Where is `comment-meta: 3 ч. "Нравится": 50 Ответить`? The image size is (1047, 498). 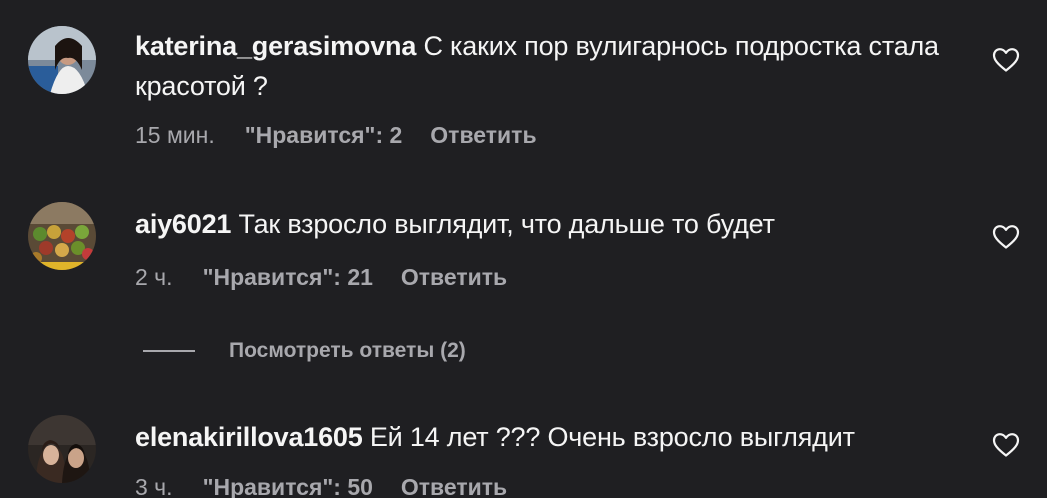 comment-meta: 3 ч. "Нравится": 50 Ответить is located at coordinates (321, 486).